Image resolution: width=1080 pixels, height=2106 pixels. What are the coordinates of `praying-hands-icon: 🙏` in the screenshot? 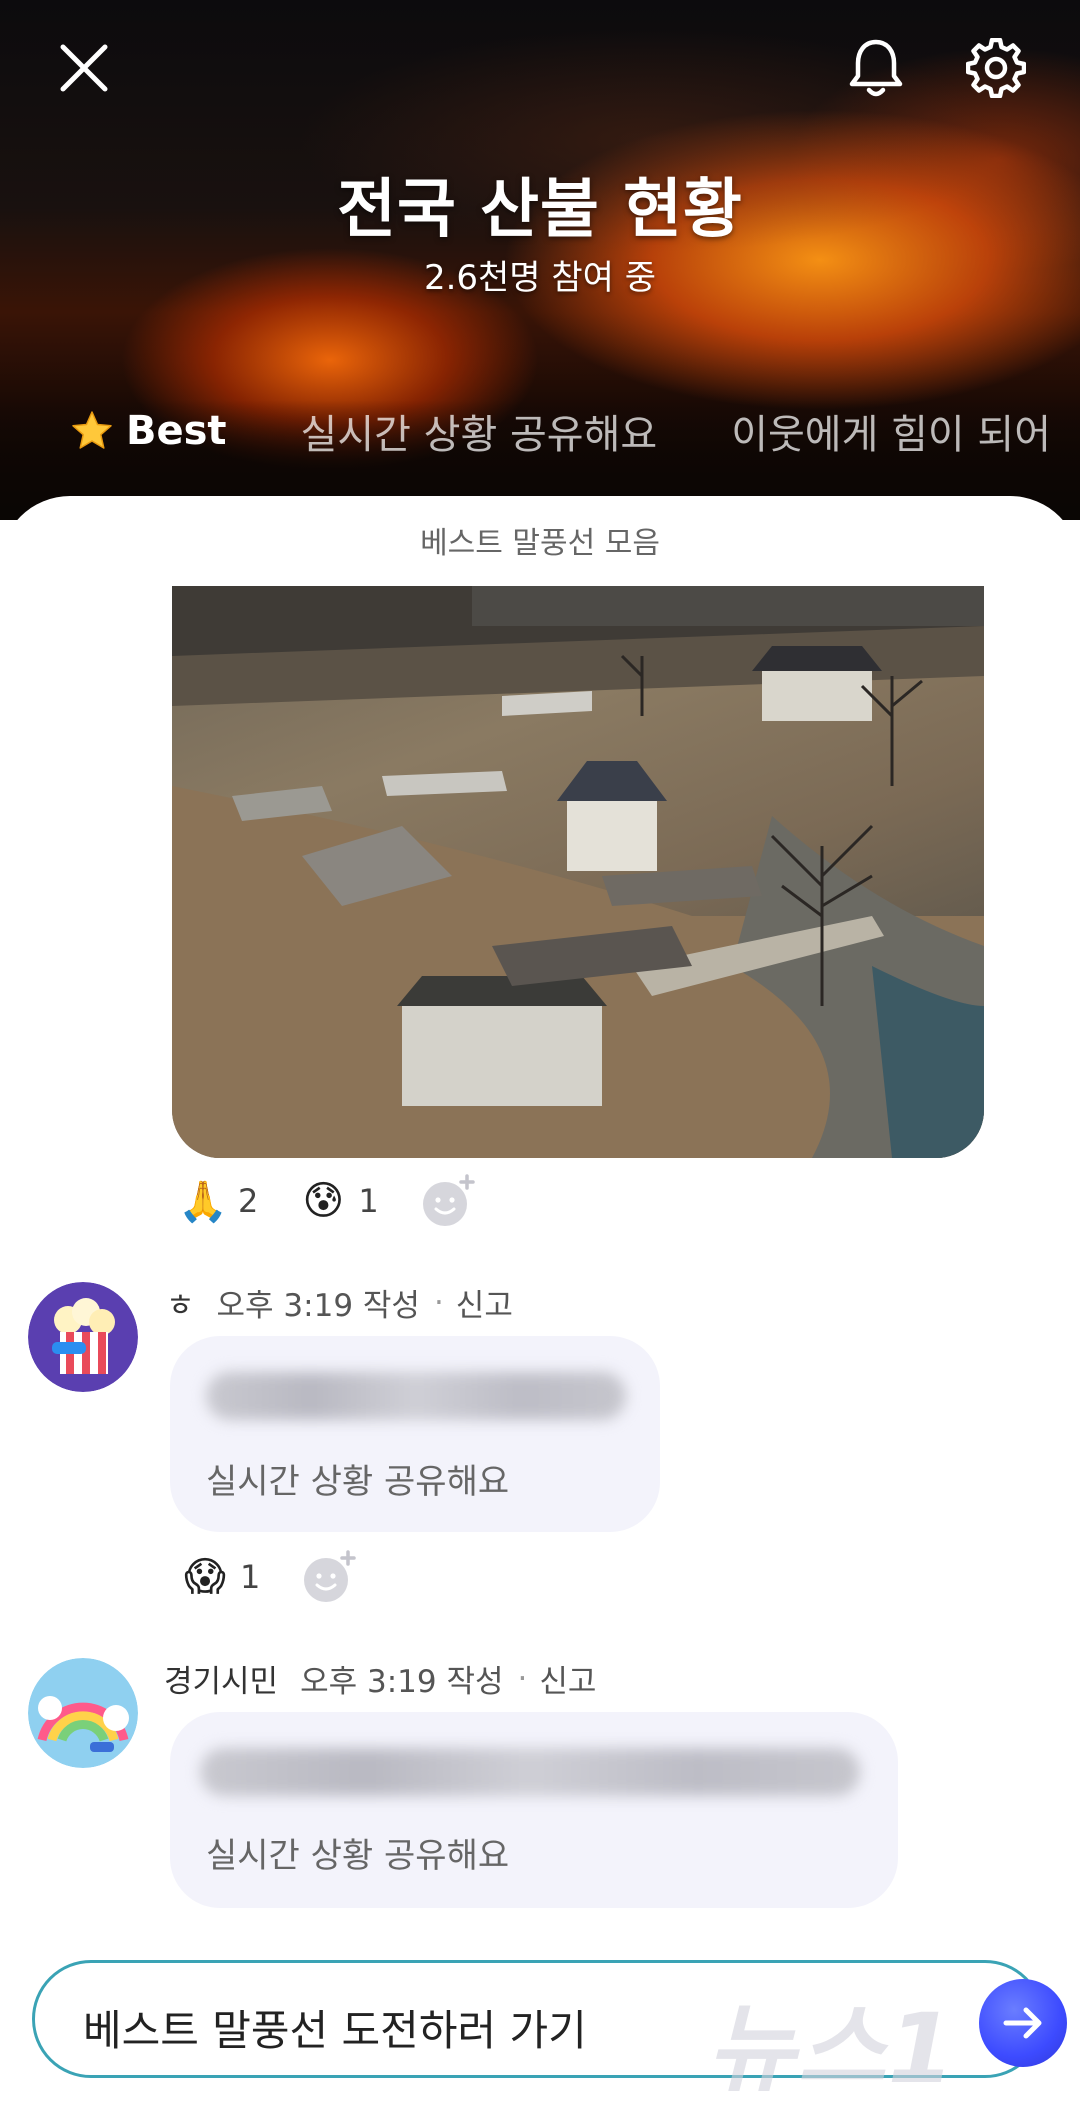 It's located at (203, 1201).